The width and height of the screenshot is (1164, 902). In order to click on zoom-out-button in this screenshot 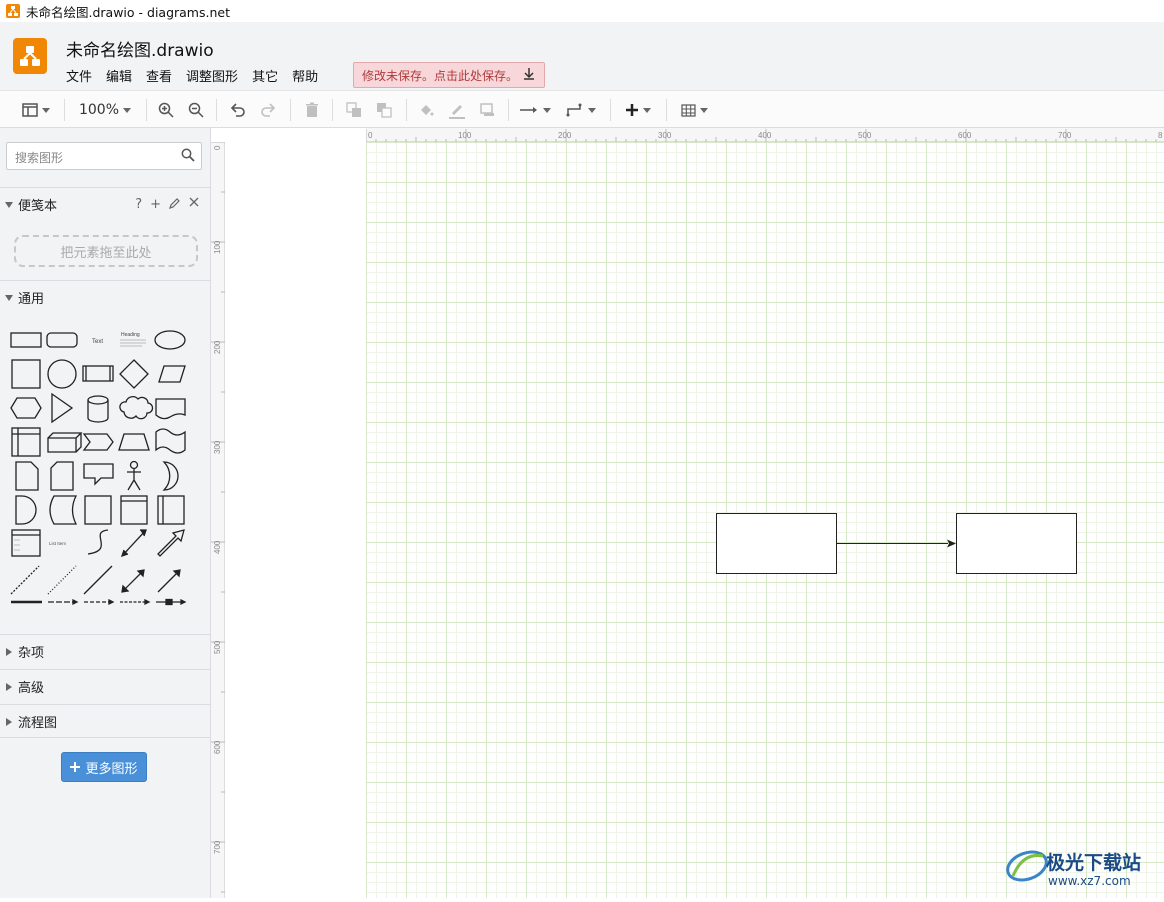, I will do `click(196, 110)`.